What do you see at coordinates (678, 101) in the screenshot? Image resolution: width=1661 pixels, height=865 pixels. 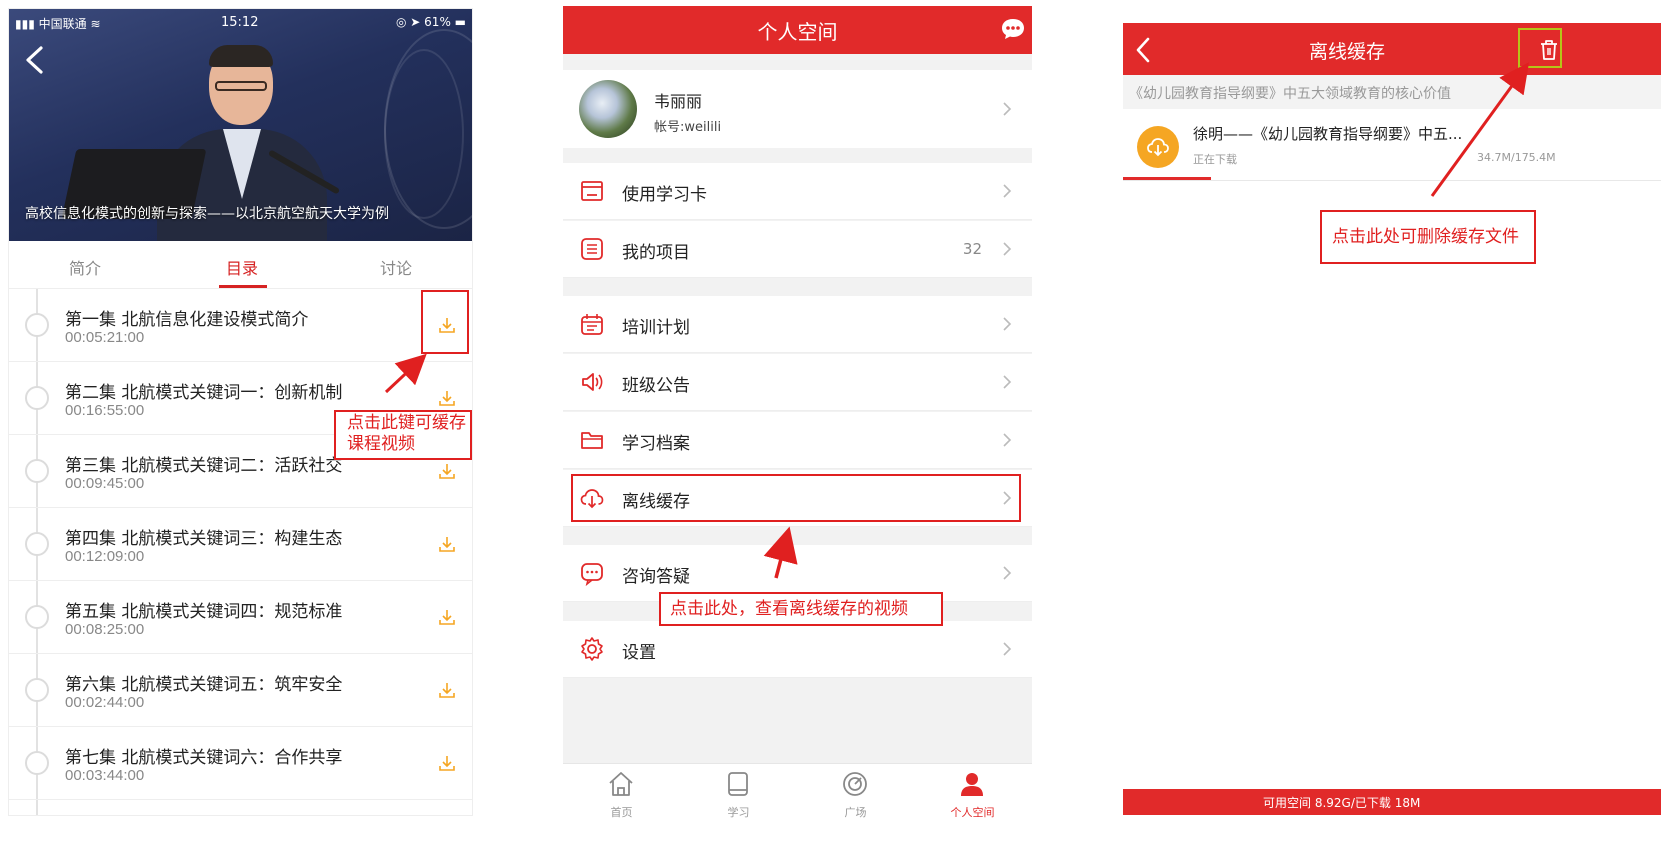 I see `user-name: 韦丽丽` at bounding box center [678, 101].